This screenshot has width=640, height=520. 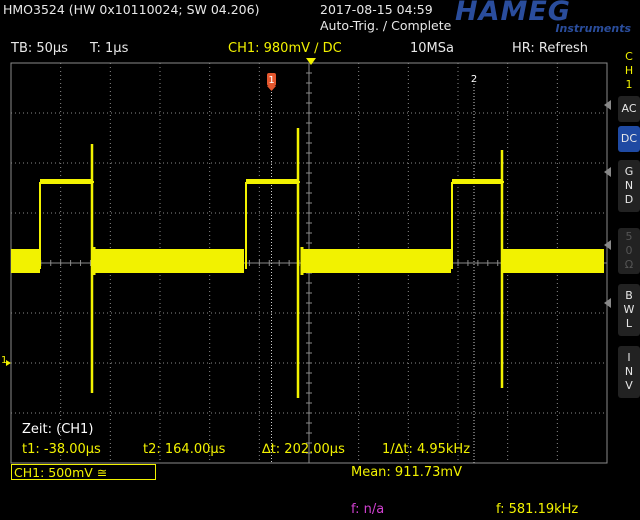 I want to click on acquisition-mode-label: HR: Refresh, so click(x=550, y=48).